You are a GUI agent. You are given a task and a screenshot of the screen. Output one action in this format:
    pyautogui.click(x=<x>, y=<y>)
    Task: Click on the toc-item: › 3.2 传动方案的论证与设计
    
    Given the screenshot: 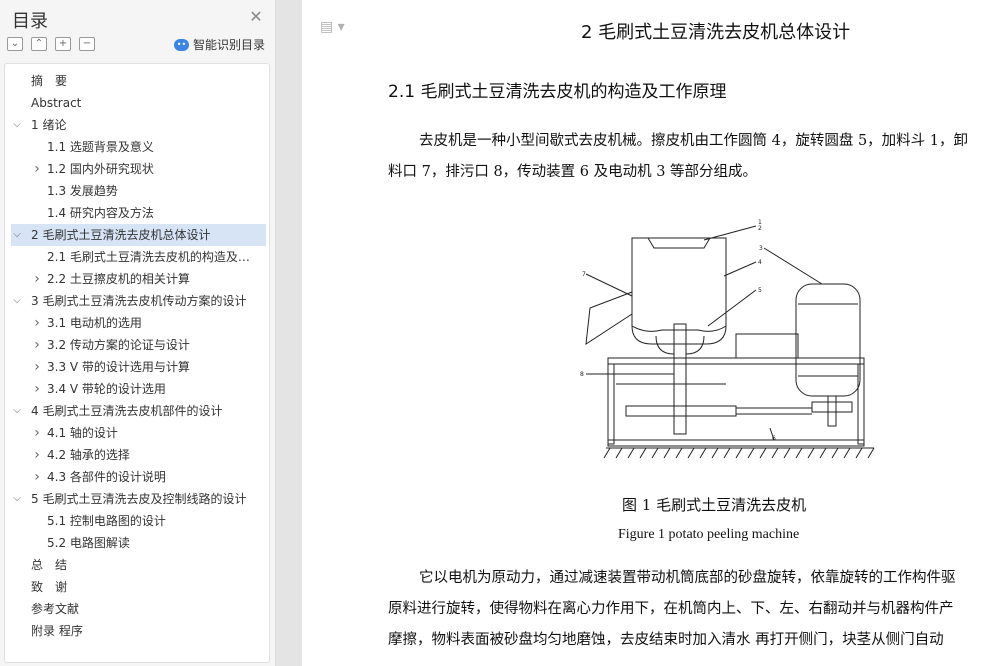 What is the action you would take?
    pyautogui.click(x=133, y=345)
    